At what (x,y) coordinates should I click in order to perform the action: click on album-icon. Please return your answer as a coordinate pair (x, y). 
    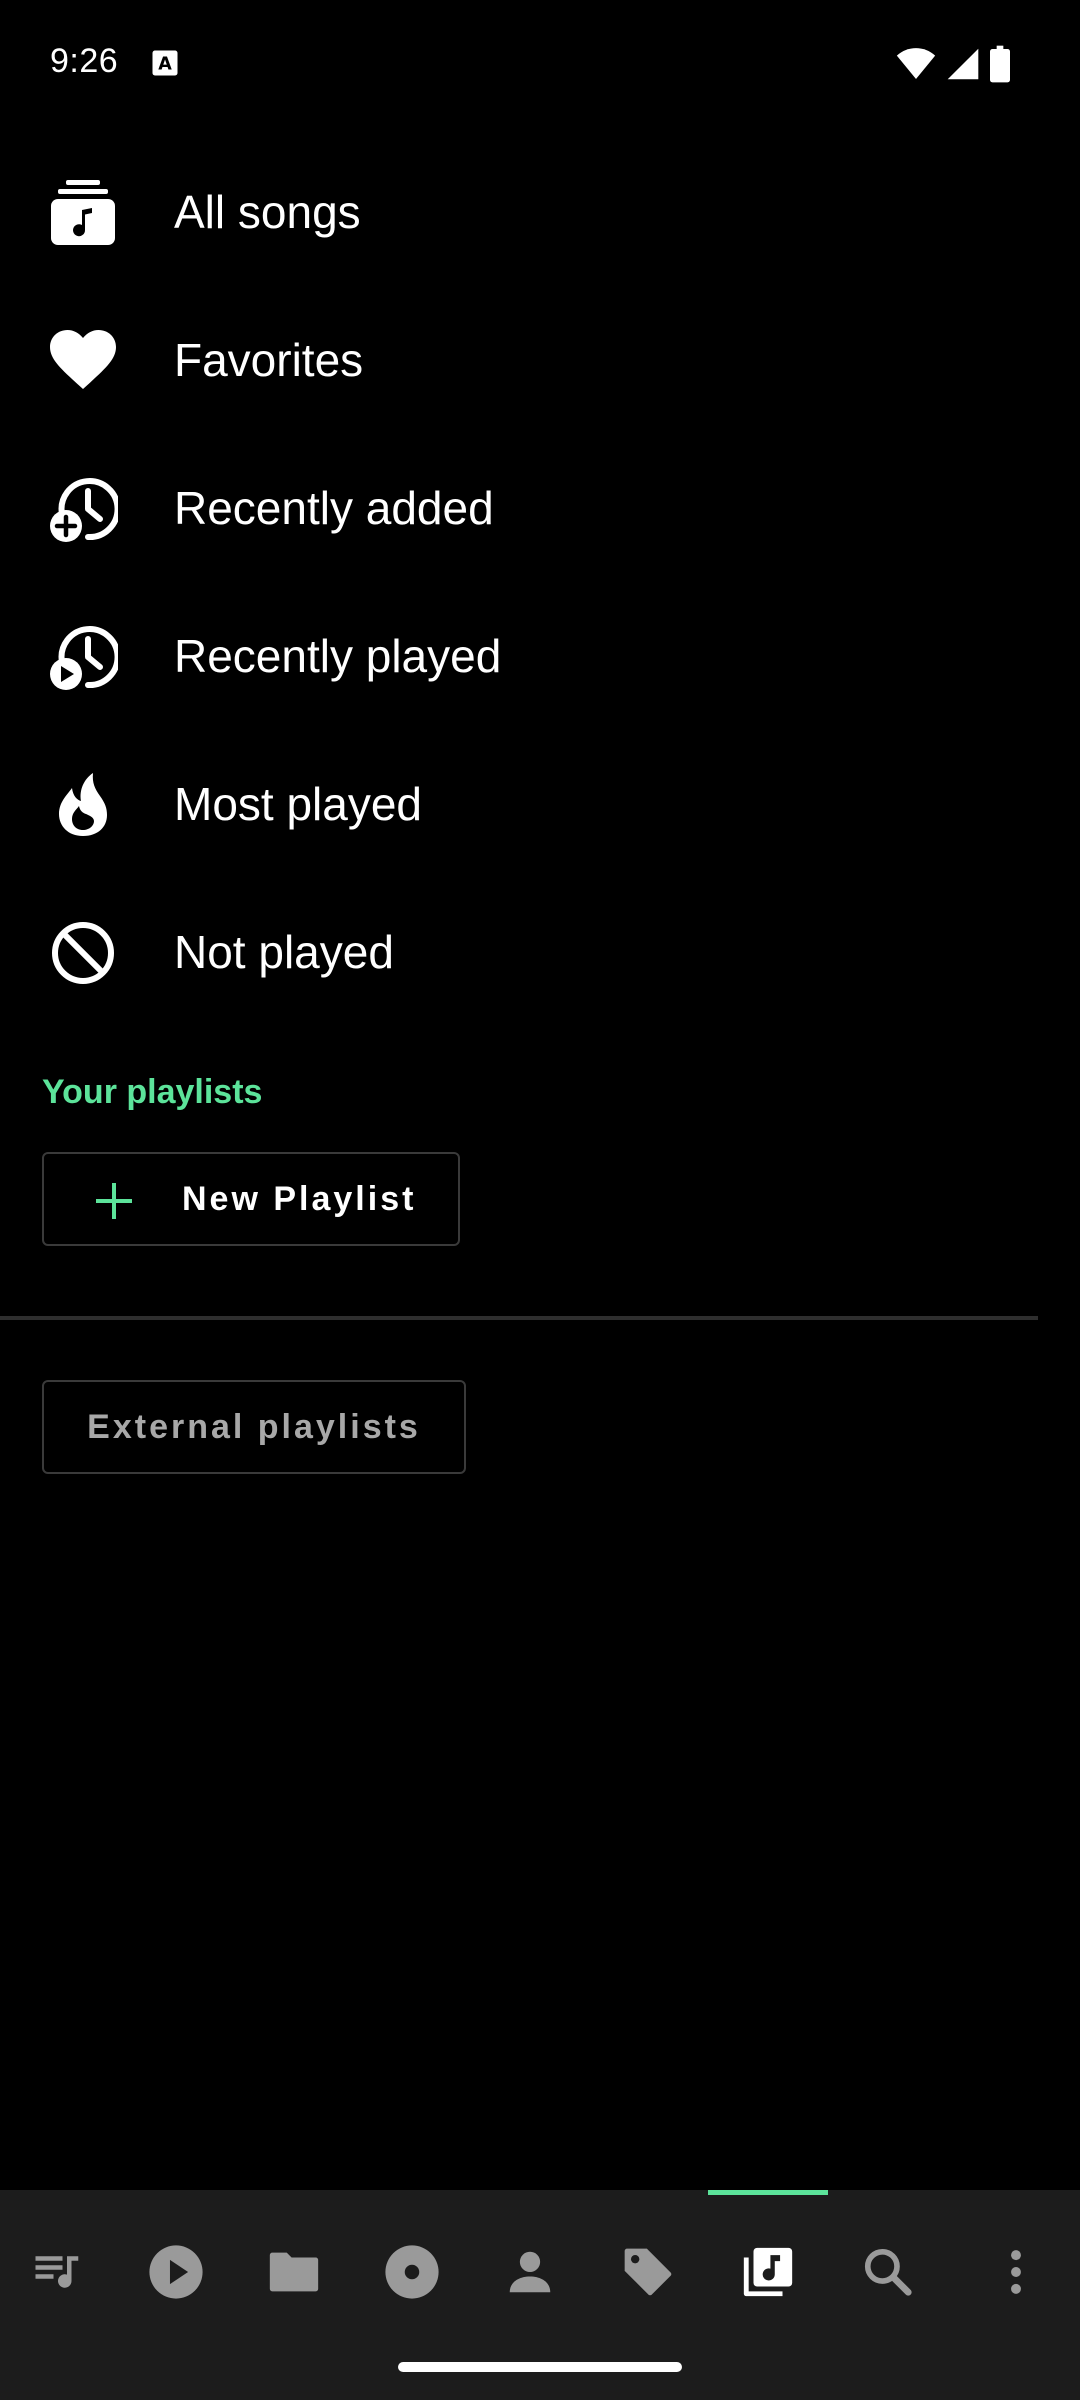
    Looking at the image, I should click on (412, 2272).